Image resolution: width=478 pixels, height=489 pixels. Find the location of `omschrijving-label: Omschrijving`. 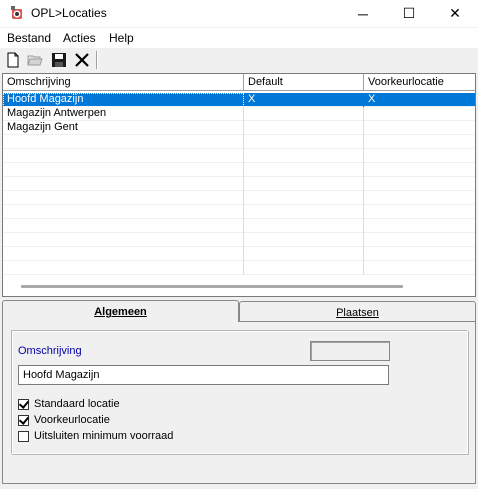

omschrijving-label: Omschrijving is located at coordinates (50, 351).